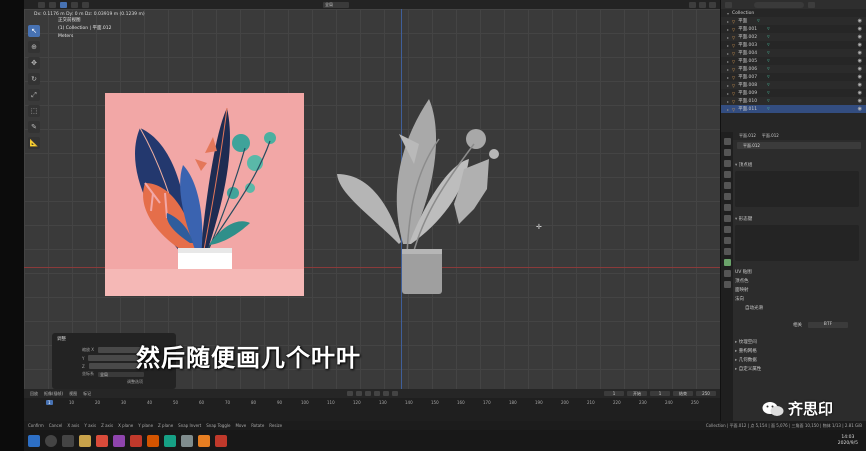  What do you see at coordinates (799, 369) in the screenshot?
I see `custom-properties-panel: 自定义属性` at bounding box center [799, 369].